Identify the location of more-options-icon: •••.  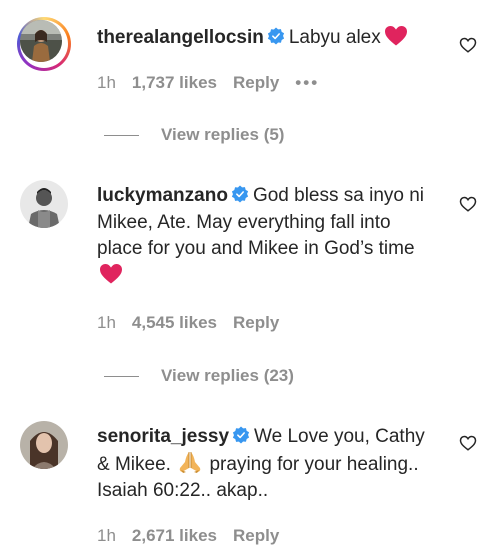
(307, 82).